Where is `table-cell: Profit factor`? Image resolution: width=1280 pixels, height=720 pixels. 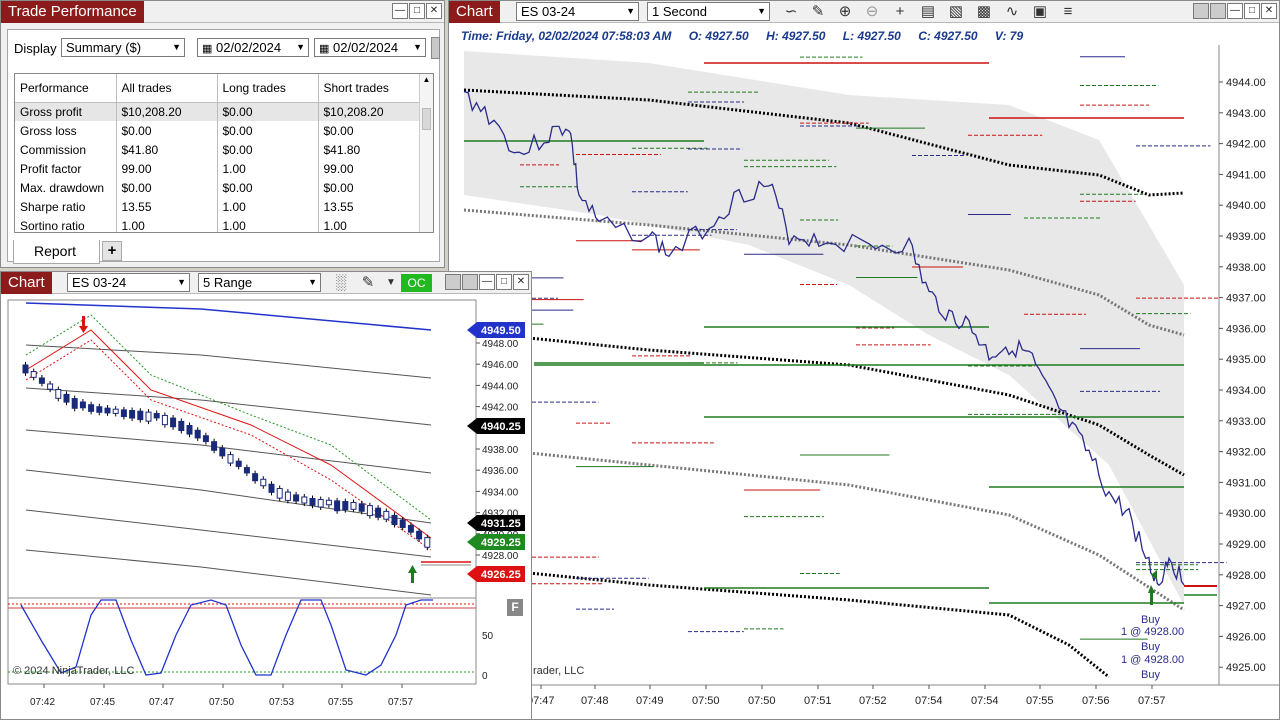
table-cell: Profit factor is located at coordinates (66, 168).